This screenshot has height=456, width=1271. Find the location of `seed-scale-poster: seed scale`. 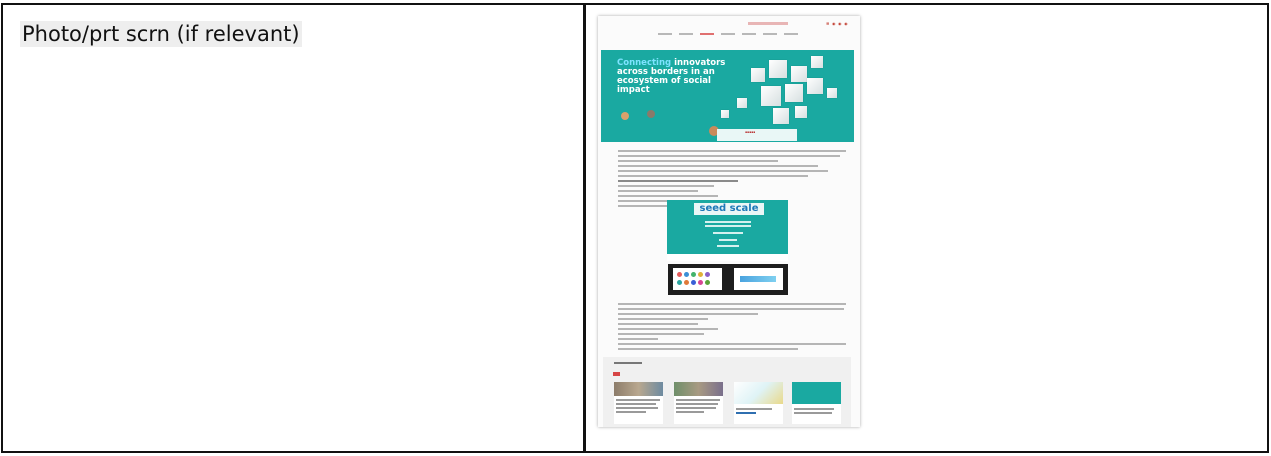

seed-scale-poster: seed scale is located at coordinates (727, 230).